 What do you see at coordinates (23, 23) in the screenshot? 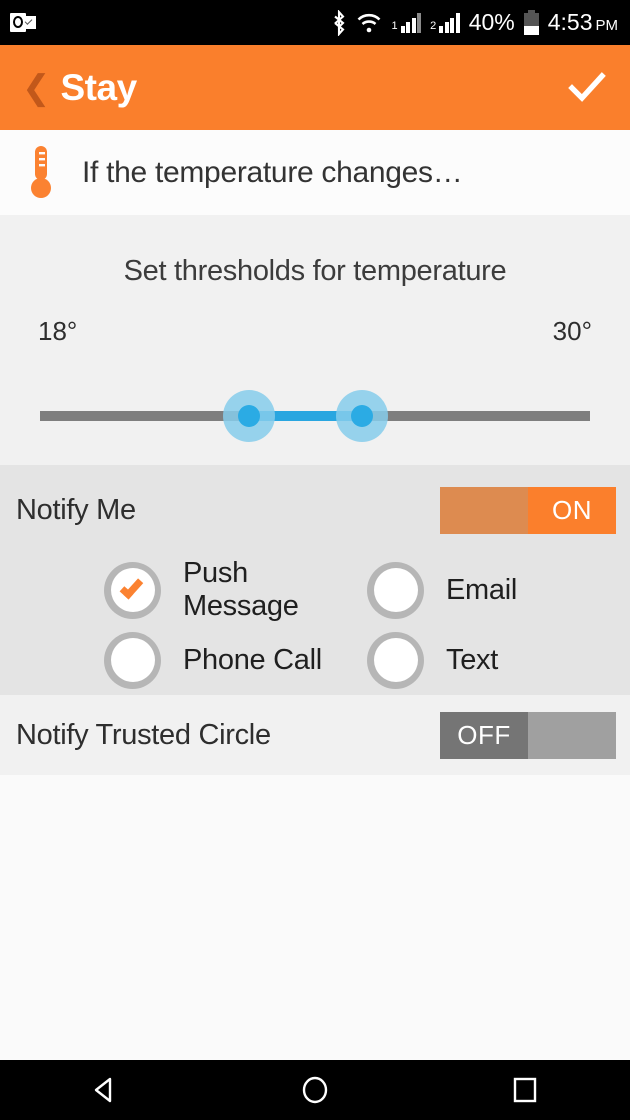
I see `outlook-icon` at bounding box center [23, 23].